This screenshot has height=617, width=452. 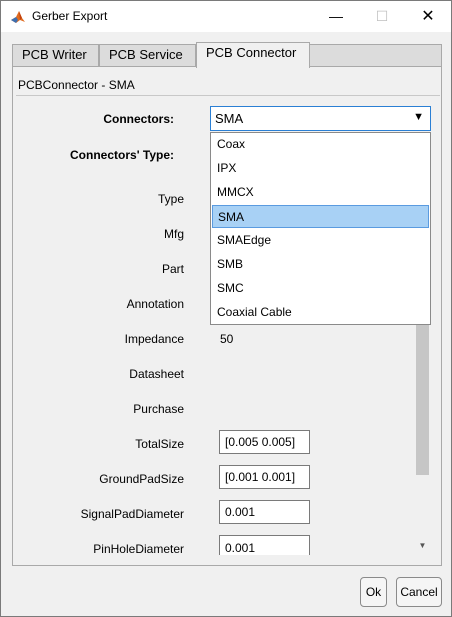 I want to click on total-size-field: [0.005 0.005], so click(x=264, y=442).